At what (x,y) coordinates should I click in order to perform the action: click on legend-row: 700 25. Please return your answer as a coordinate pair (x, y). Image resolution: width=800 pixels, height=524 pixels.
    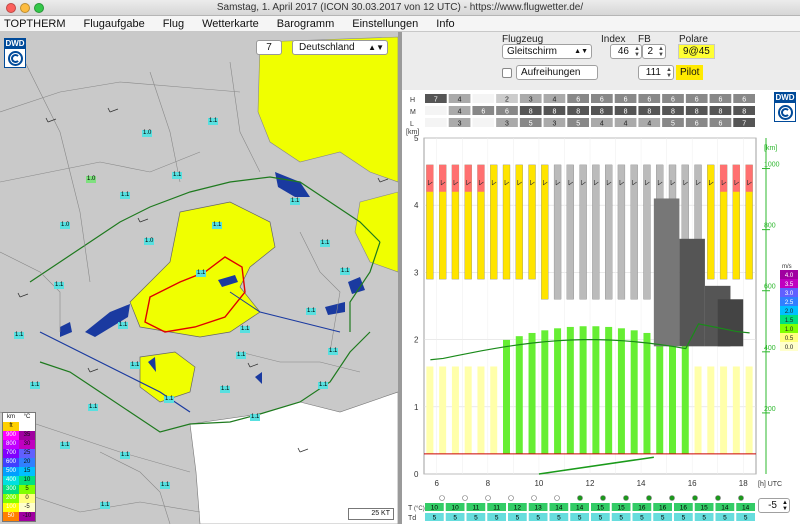
    Looking at the image, I should click on (19, 453).